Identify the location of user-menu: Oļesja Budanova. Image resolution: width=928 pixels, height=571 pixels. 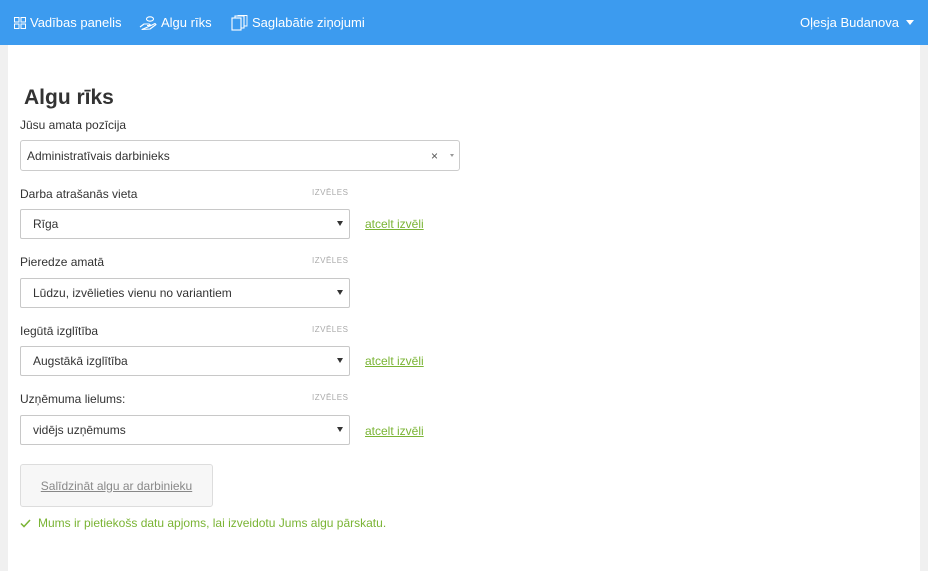
(857, 22).